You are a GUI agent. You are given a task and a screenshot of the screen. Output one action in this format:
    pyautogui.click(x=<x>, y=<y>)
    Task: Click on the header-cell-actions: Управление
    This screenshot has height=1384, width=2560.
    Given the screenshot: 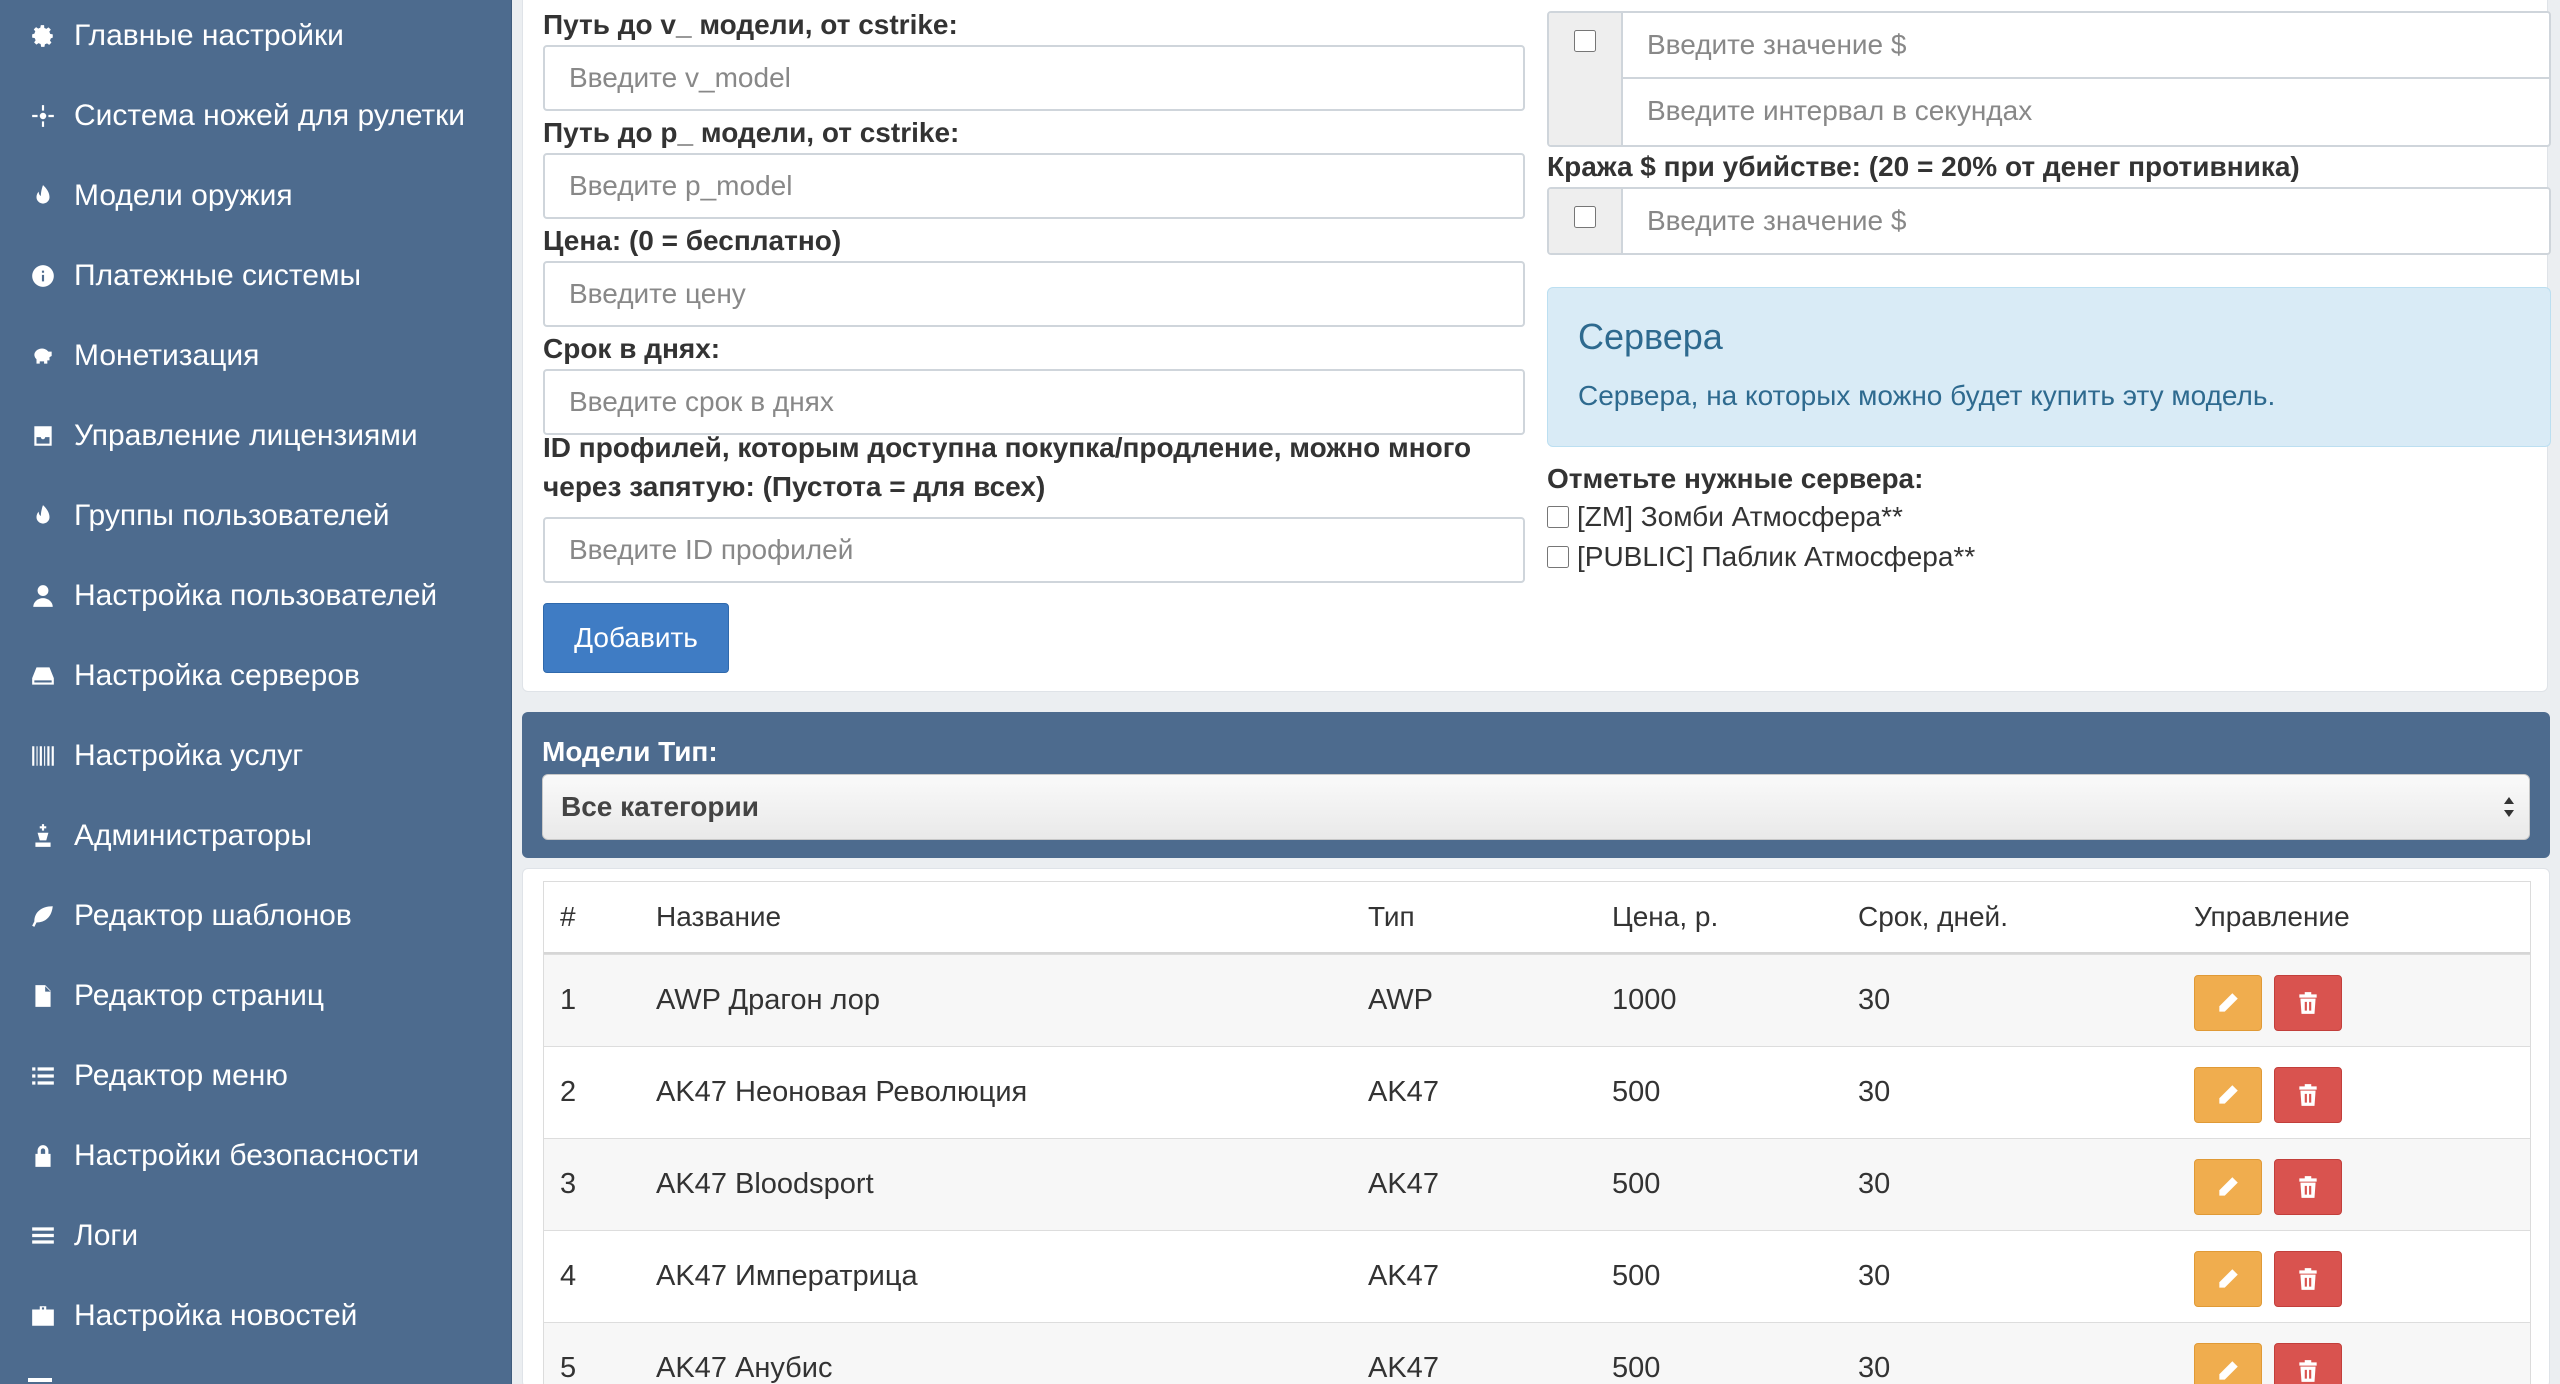 What is the action you would take?
    pyautogui.click(x=2272, y=916)
    